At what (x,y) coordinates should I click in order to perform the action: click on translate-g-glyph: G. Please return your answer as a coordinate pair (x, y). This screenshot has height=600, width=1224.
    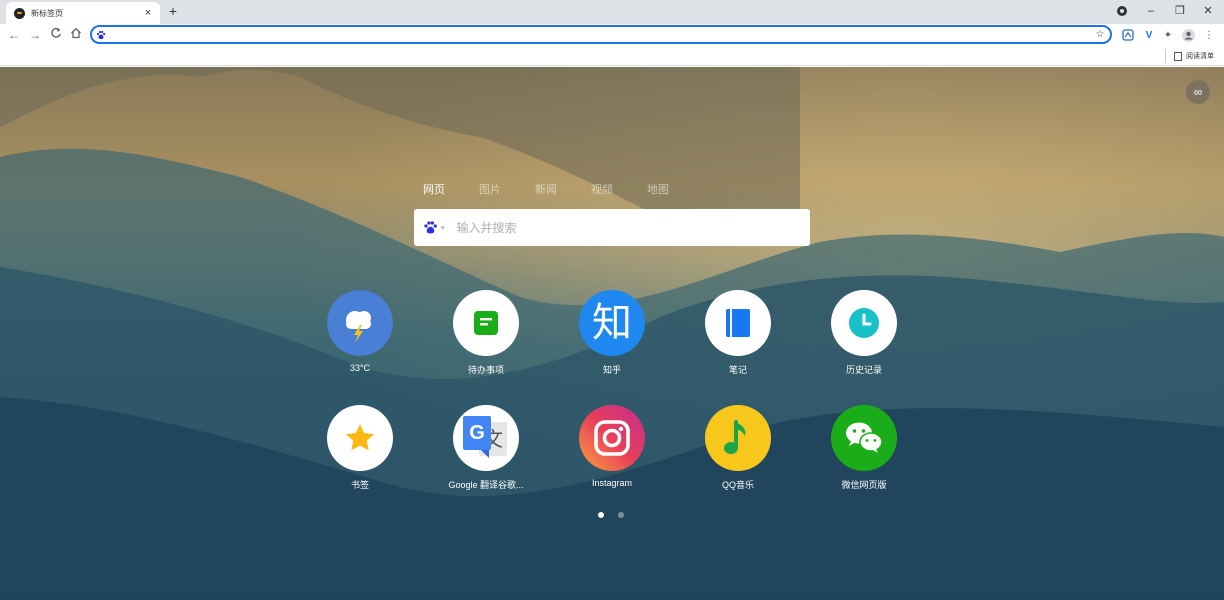
    Looking at the image, I should click on (477, 433).